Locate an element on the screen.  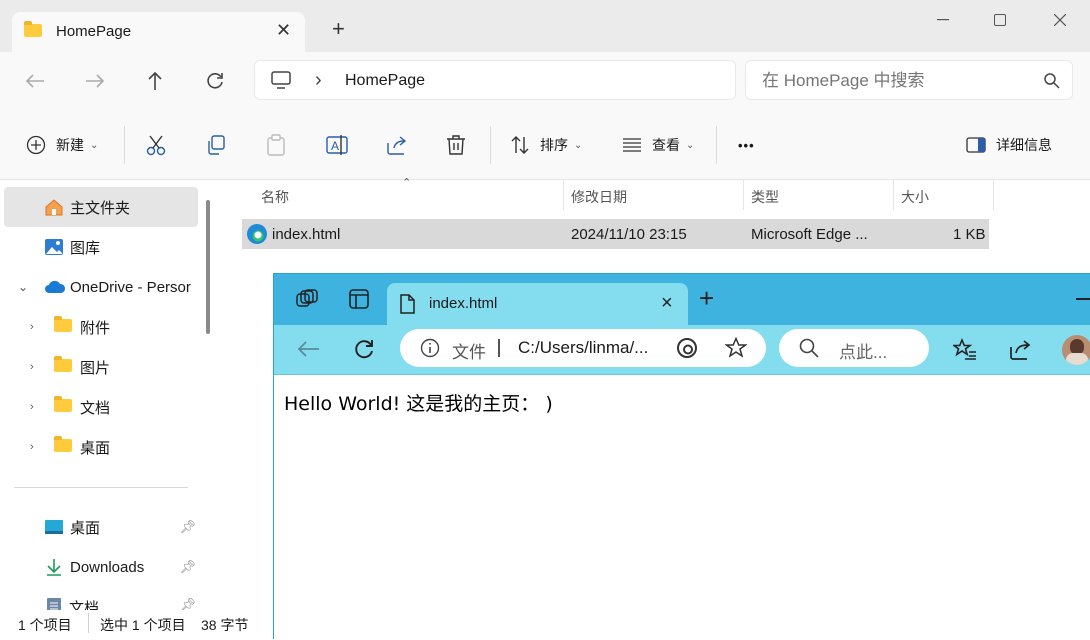
view-label: 查看 is located at coordinates (666, 145).